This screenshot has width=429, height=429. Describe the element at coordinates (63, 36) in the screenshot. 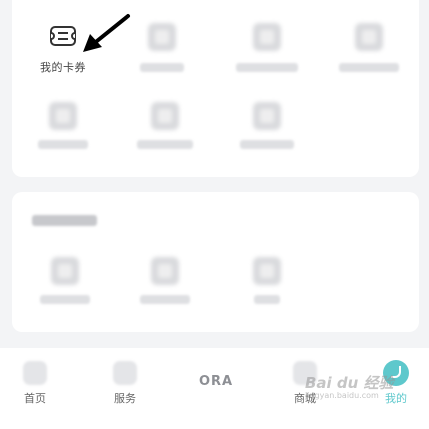

I see `ticket-icon` at that location.